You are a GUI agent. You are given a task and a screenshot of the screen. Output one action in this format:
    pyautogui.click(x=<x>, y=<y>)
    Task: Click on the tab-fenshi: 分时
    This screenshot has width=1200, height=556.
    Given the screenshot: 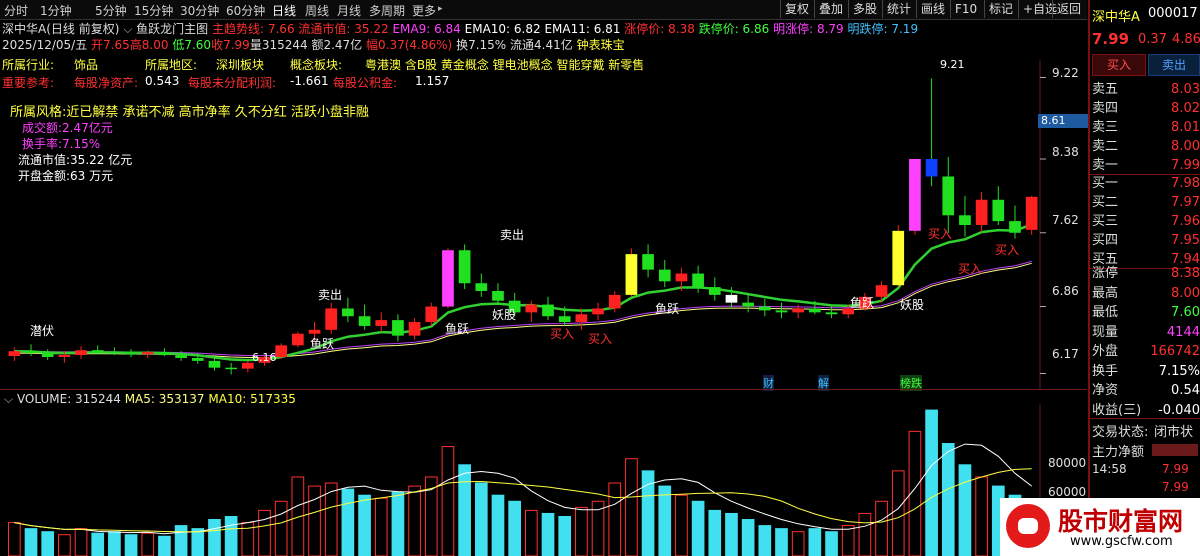 What is the action you would take?
    pyautogui.click(x=16, y=10)
    